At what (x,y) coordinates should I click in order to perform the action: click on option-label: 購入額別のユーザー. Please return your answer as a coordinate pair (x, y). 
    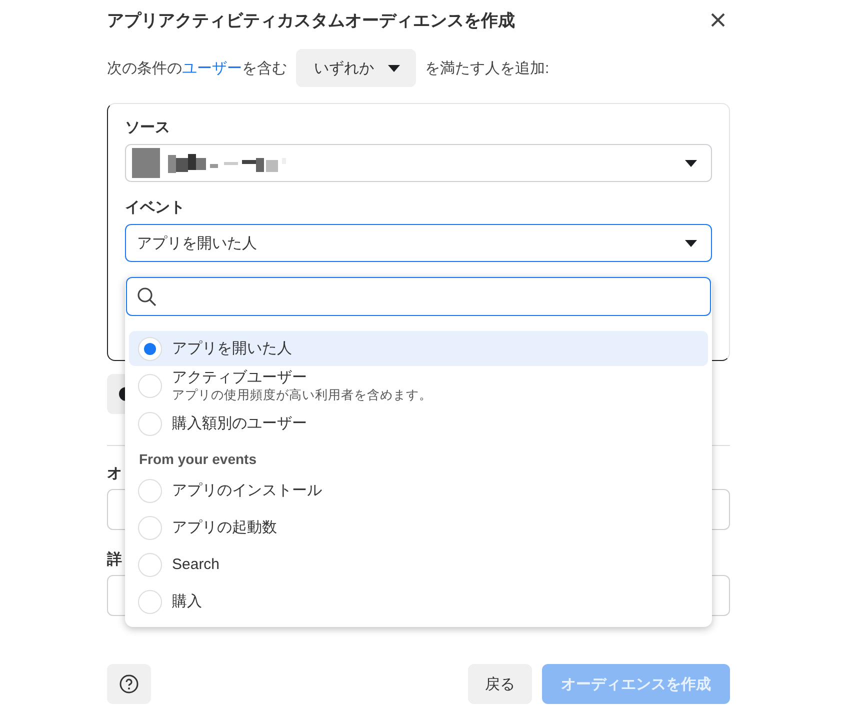
    Looking at the image, I should click on (239, 423).